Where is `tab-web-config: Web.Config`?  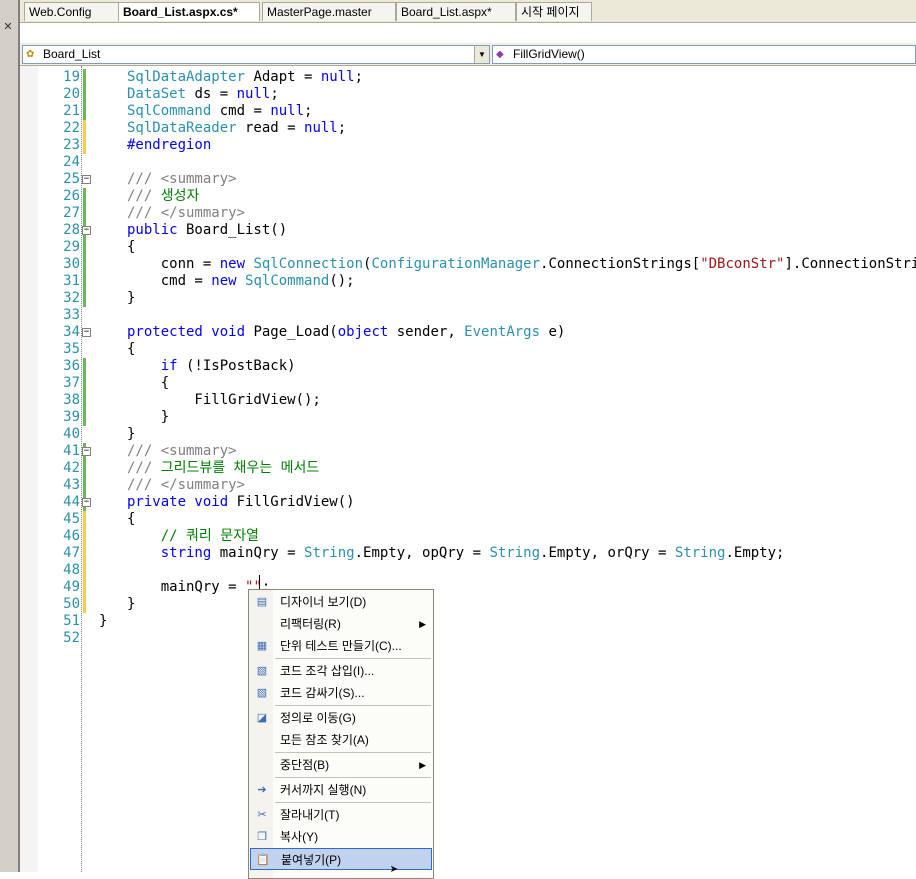 tab-web-config: Web.Config is located at coordinates (73, 11).